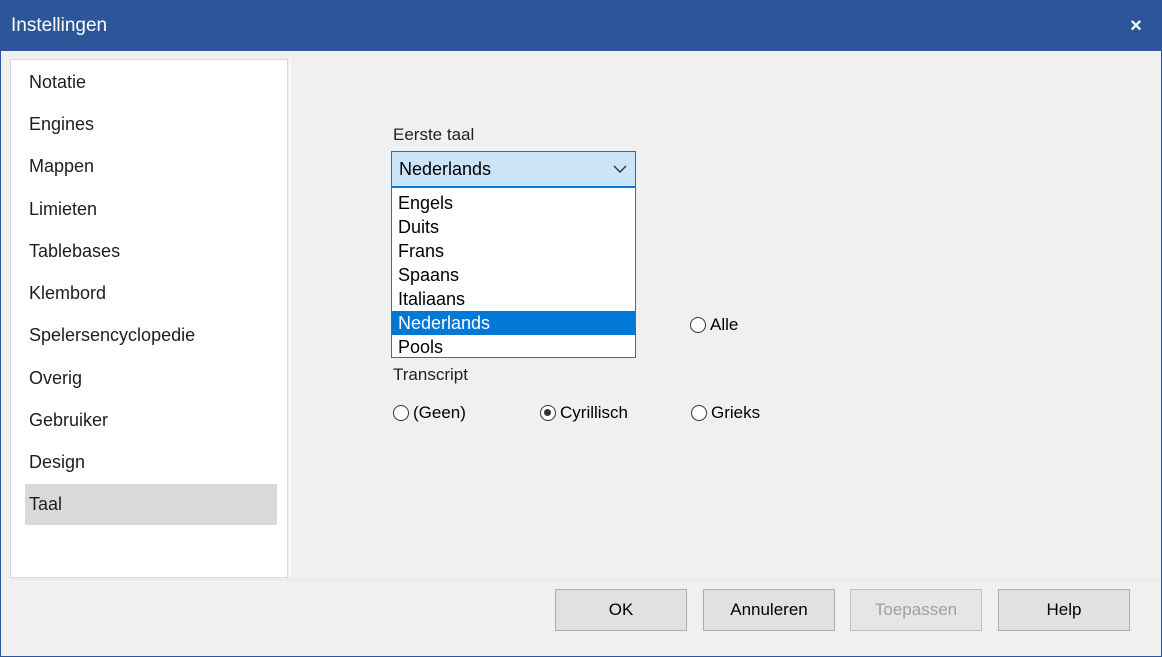 This screenshot has height=657, width=1162. I want to click on sidebar-item-design: Design, so click(151, 462).